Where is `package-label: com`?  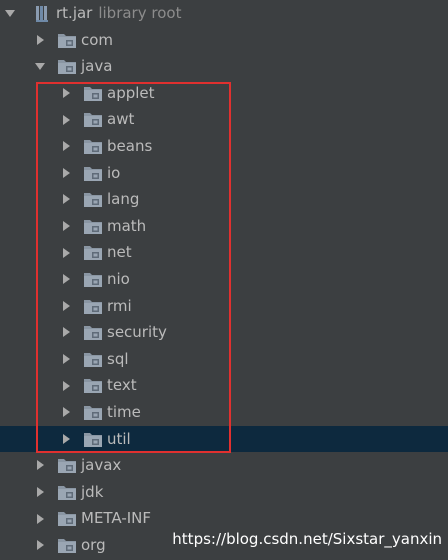 package-label: com is located at coordinates (97, 39).